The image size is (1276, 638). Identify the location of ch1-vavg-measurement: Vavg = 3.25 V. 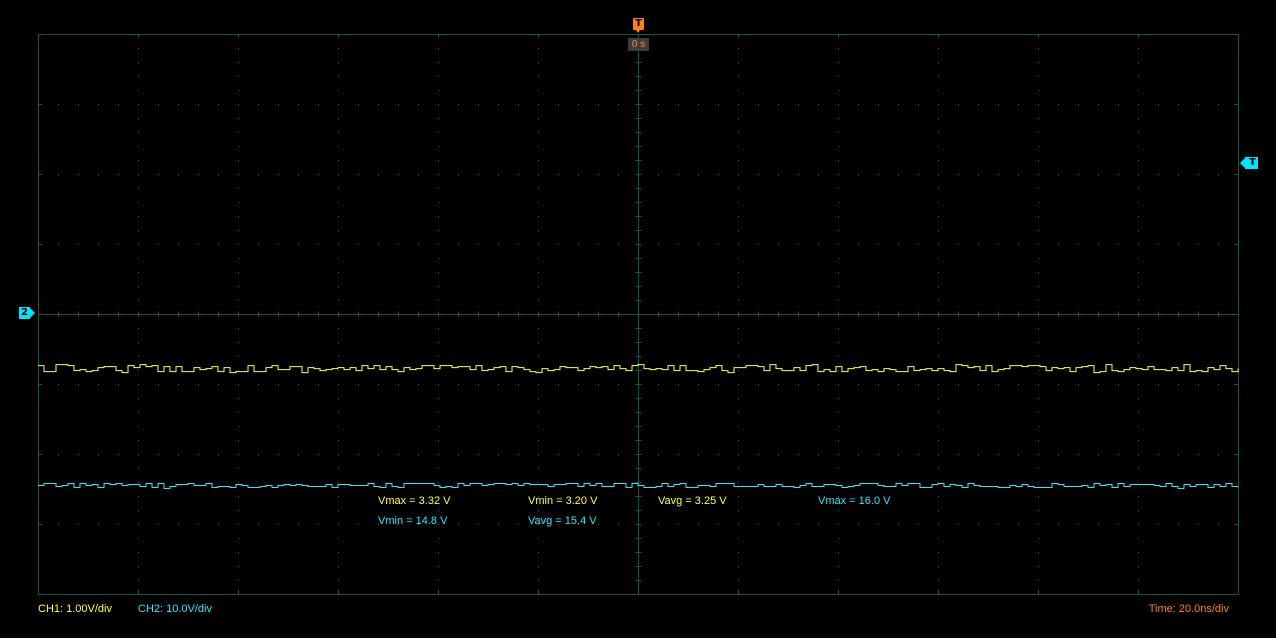
(692, 501).